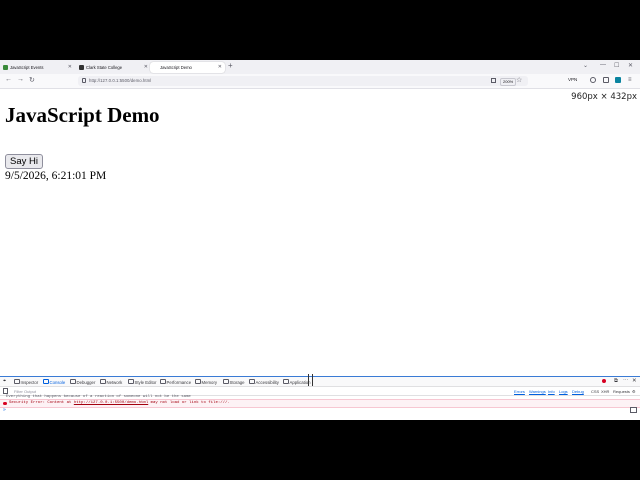 The height and width of the screenshot is (480, 640). Describe the element at coordinates (24, 161) in the screenshot. I see `say-hi-button: Say Hi` at that location.